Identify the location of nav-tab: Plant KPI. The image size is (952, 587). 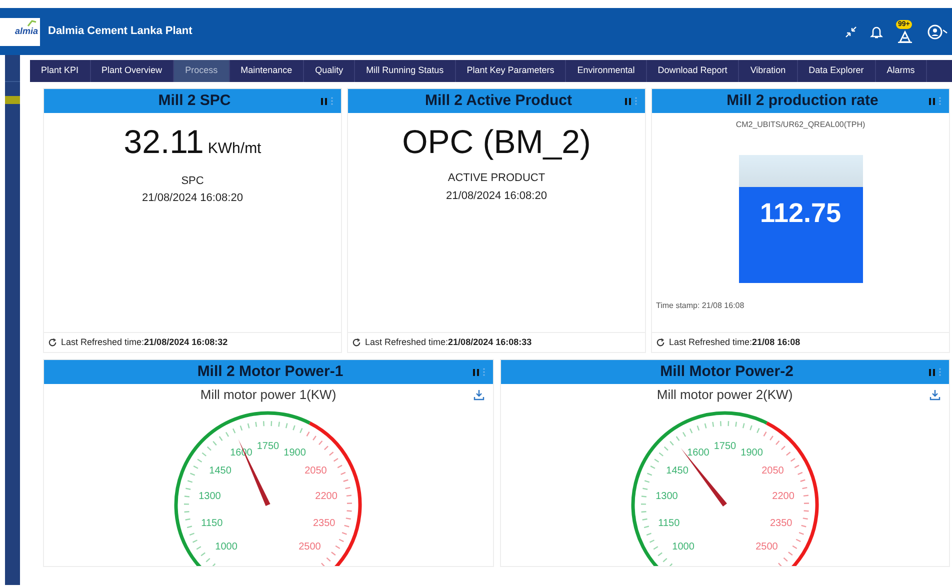
(60, 71).